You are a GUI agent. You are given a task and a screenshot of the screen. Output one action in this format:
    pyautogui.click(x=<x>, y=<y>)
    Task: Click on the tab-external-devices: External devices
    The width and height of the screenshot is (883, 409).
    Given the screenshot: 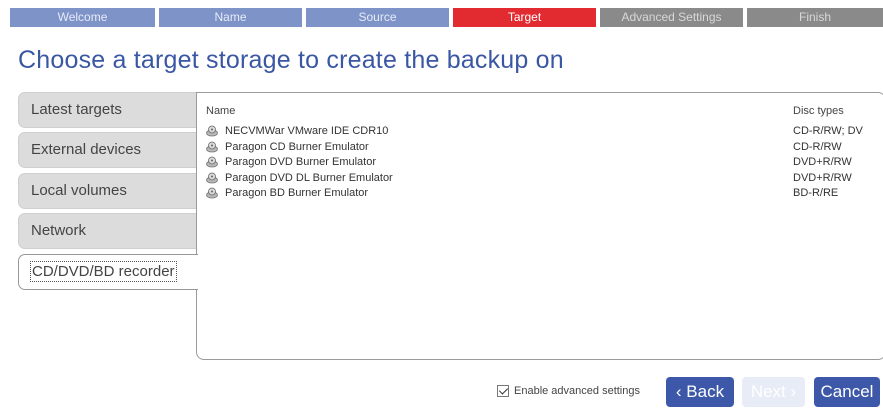 What is the action you would take?
    pyautogui.click(x=107, y=150)
    